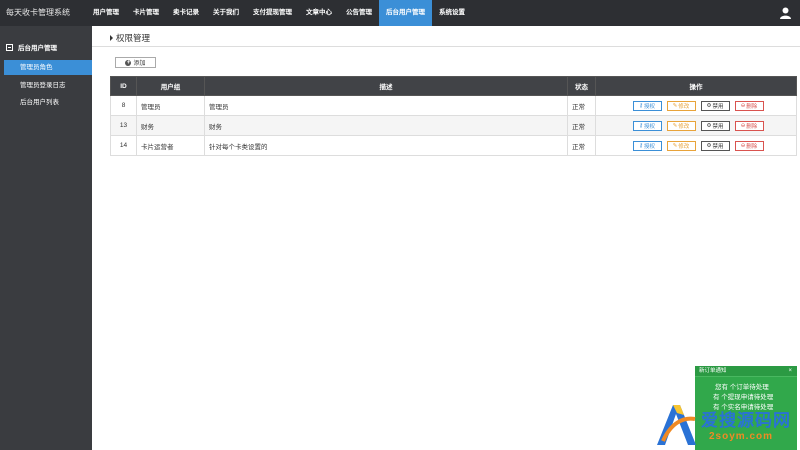 The width and height of the screenshot is (800, 450). Describe the element at coordinates (123, 105) in the screenshot. I see `cell-id: 8` at that location.